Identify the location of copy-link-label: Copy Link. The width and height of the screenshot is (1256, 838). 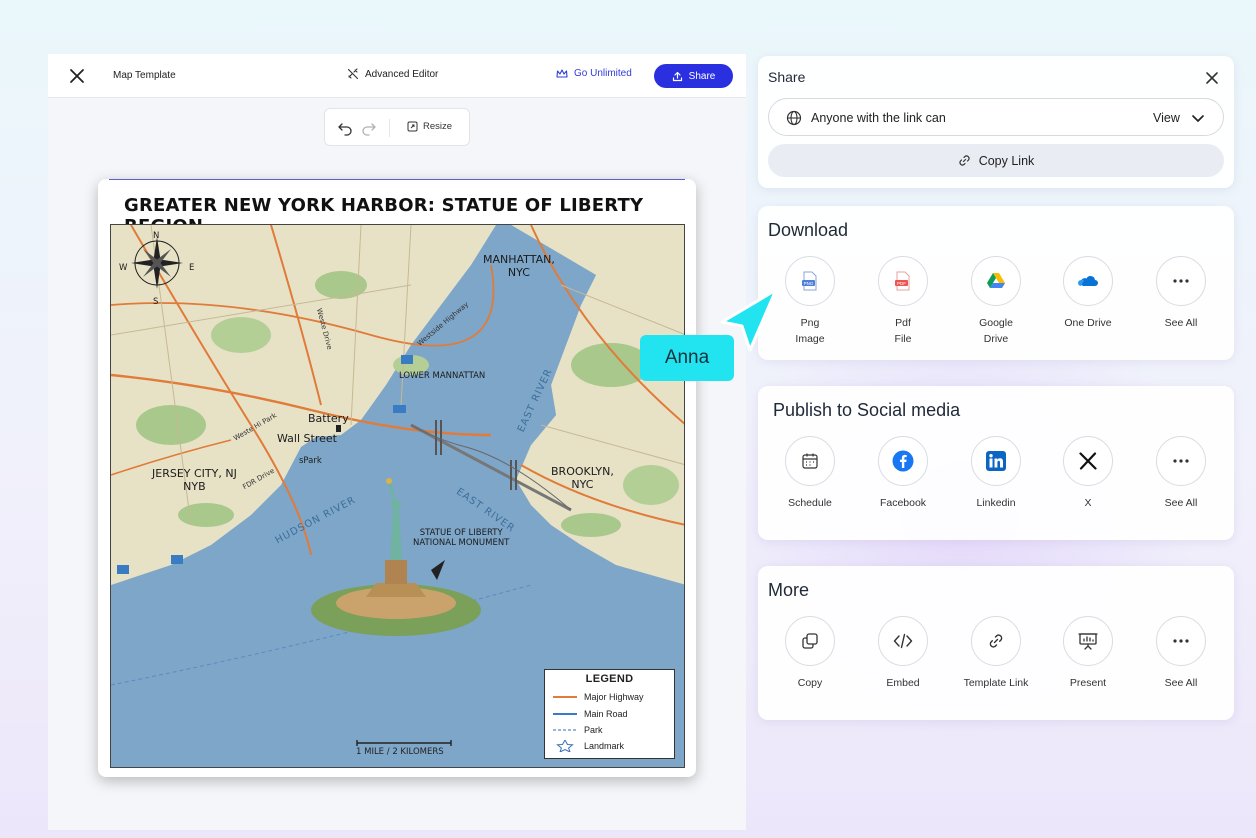
(1006, 160).